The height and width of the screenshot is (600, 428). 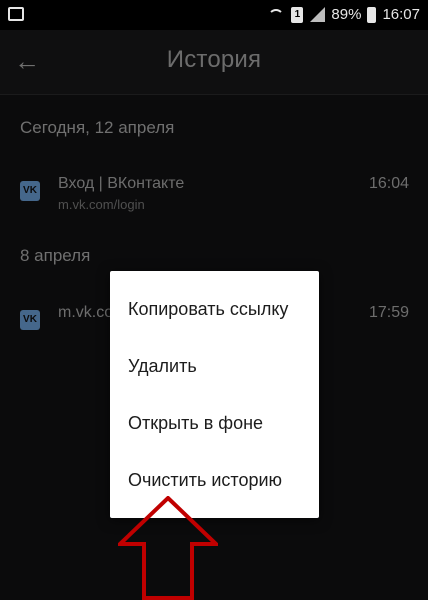 What do you see at coordinates (168, 548) in the screenshot?
I see `arrow-up-outline-icon` at bounding box center [168, 548].